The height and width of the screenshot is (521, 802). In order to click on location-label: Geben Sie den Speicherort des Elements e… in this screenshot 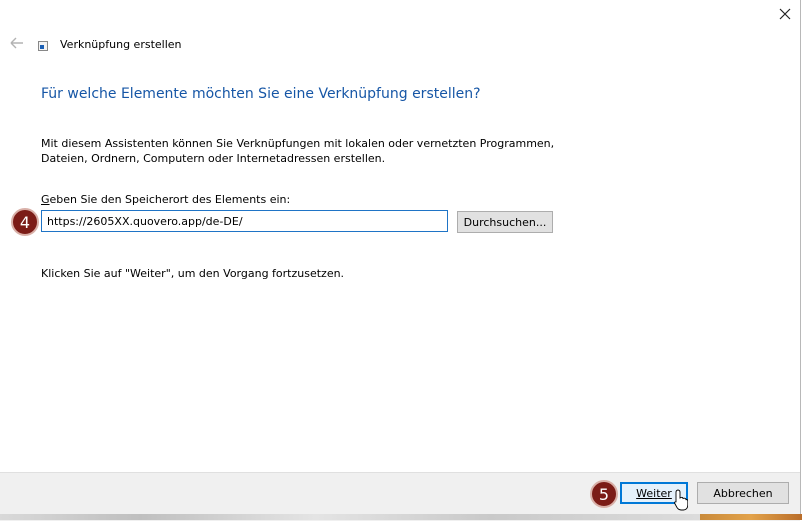, I will do `click(165, 199)`.